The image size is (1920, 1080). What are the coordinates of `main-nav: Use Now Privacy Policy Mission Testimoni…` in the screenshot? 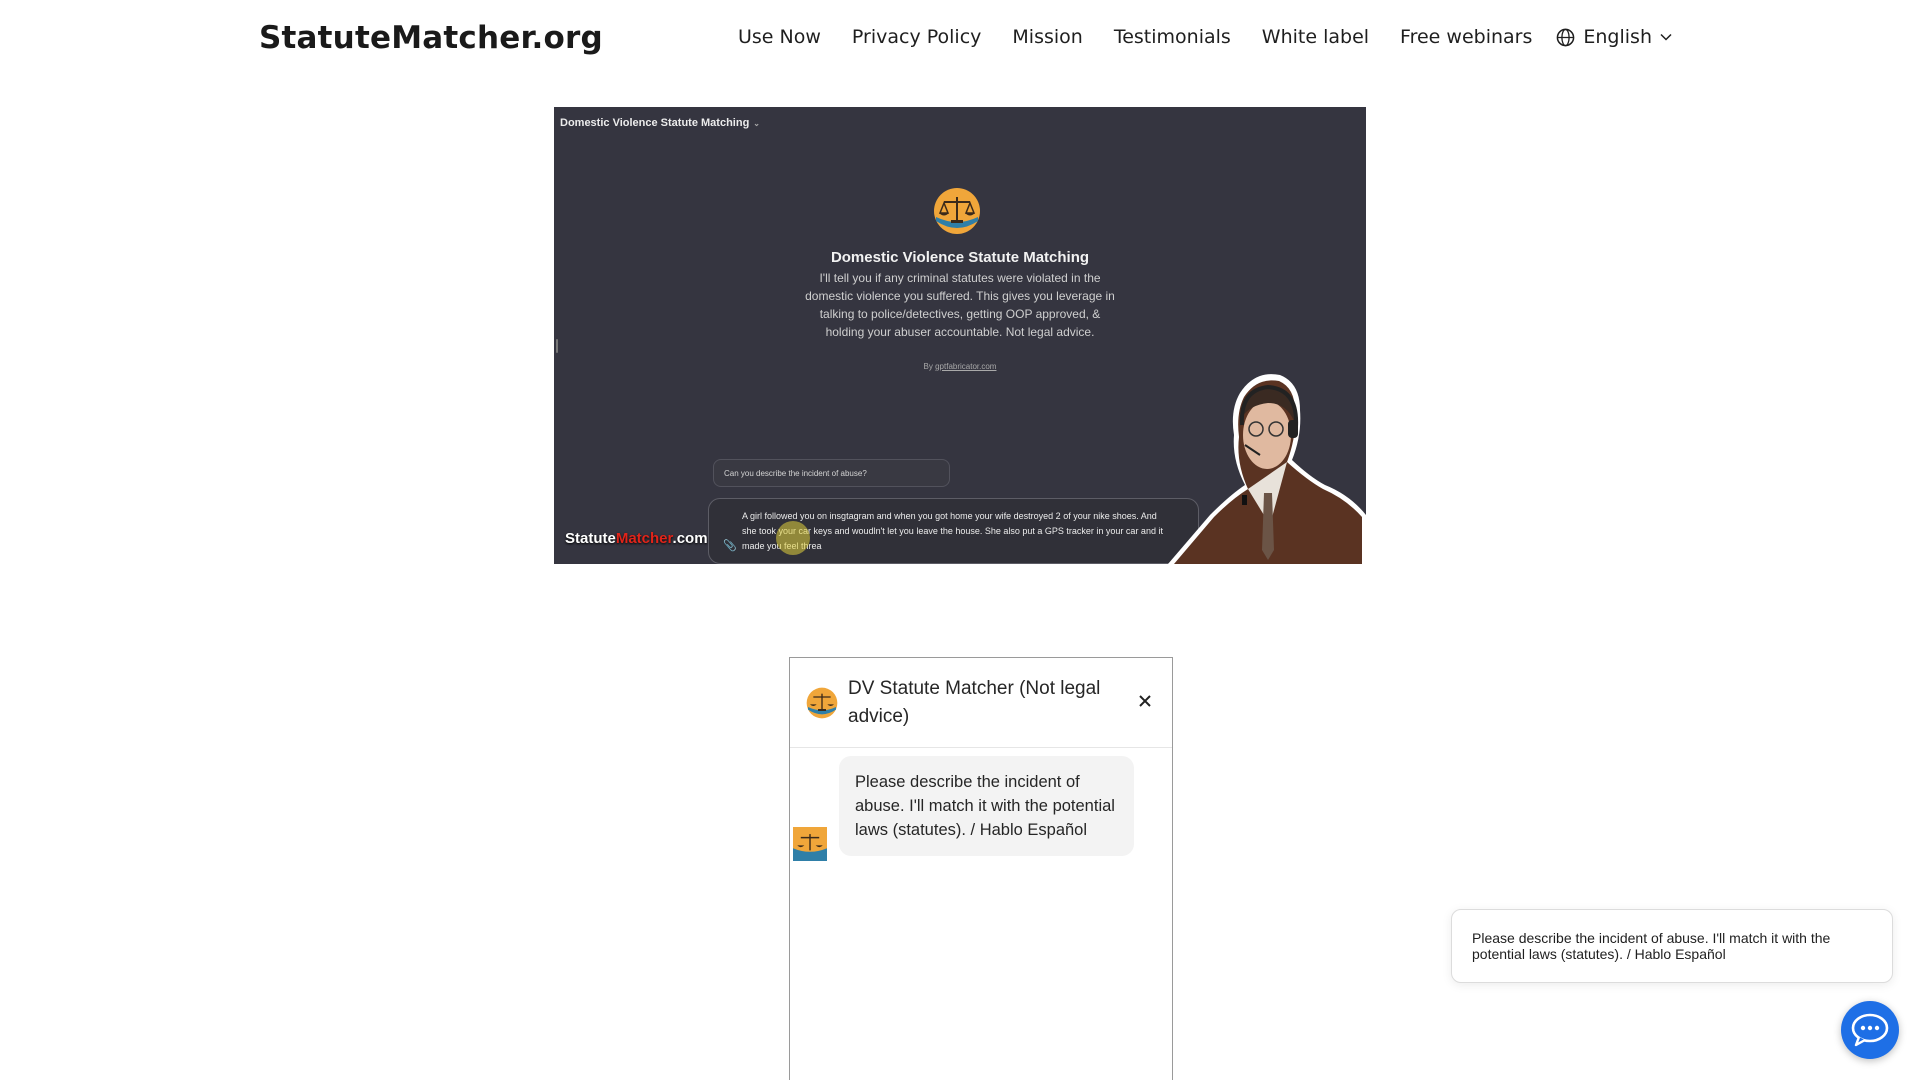 It's located at (1205, 37).